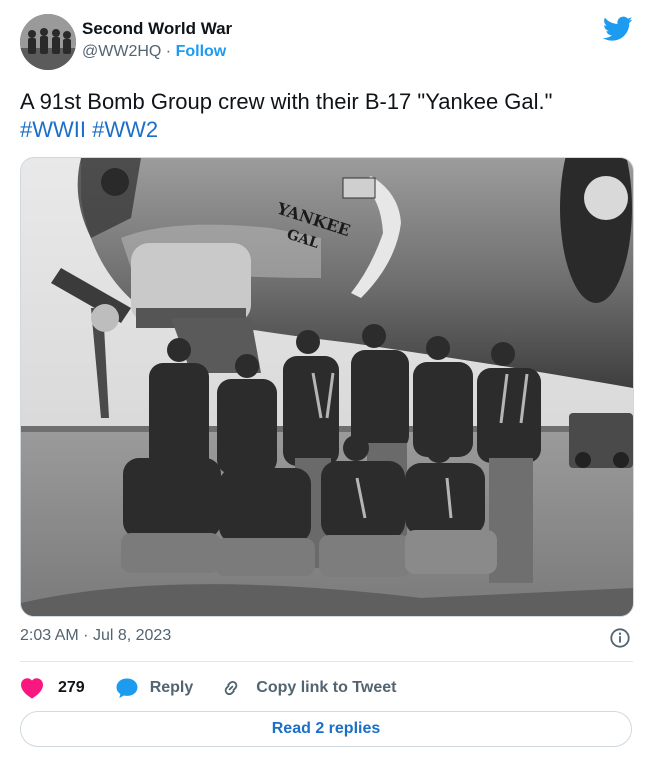  What do you see at coordinates (71, 687) in the screenshot?
I see `like-count: 279` at bounding box center [71, 687].